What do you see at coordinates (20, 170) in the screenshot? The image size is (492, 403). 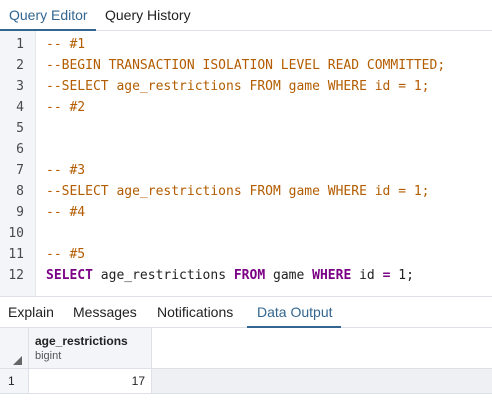 I see `line-number: 7` at bounding box center [20, 170].